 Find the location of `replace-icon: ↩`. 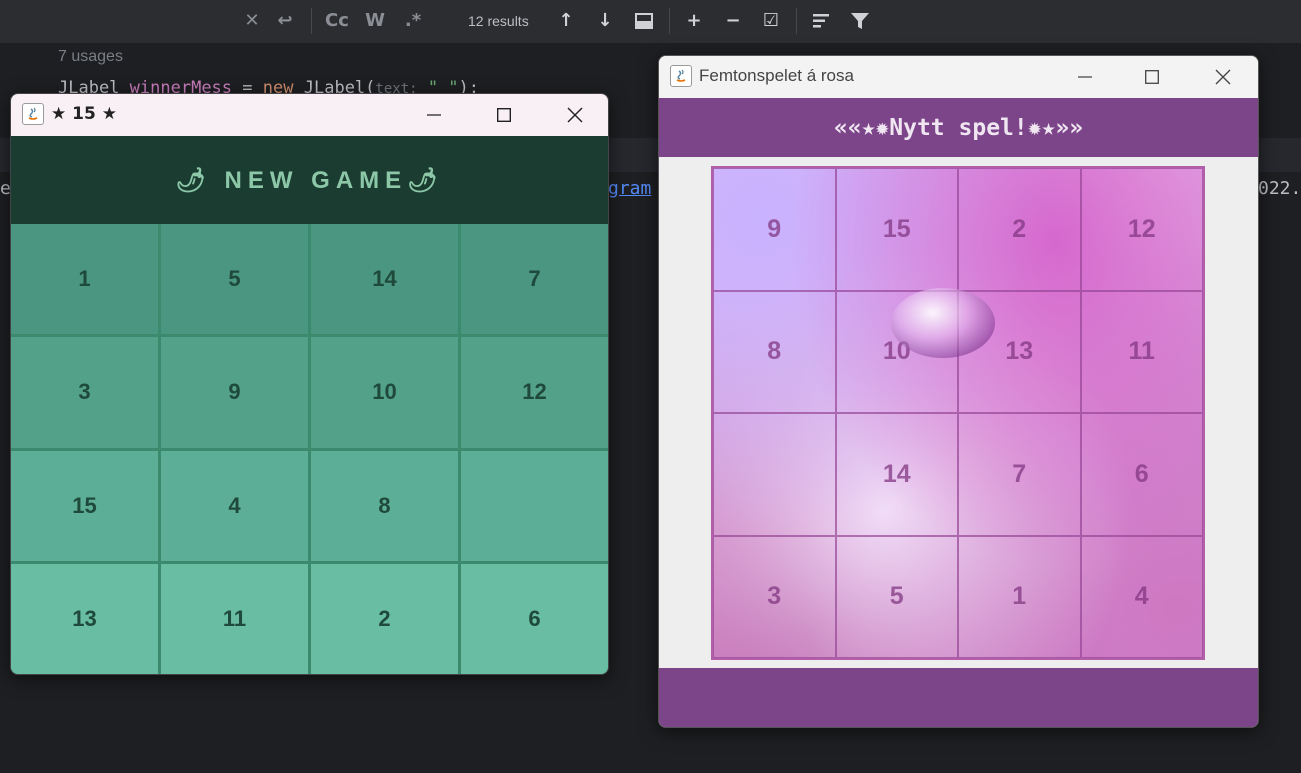

replace-icon: ↩ is located at coordinates (285, 21).